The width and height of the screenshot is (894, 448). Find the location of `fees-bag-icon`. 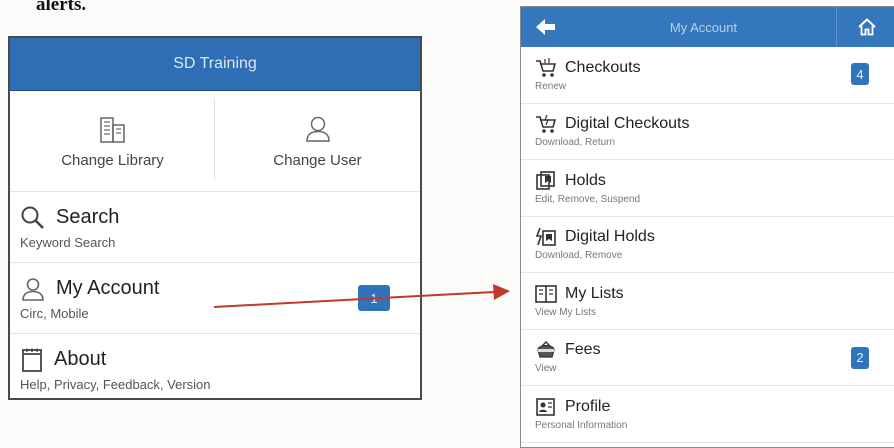

fees-bag-icon is located at coordinates (546, 349).